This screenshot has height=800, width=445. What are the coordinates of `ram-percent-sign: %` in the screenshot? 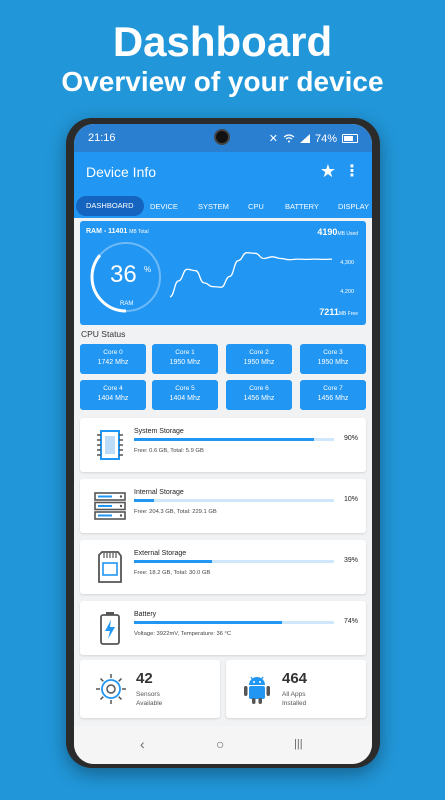 It's located at (148, 269).